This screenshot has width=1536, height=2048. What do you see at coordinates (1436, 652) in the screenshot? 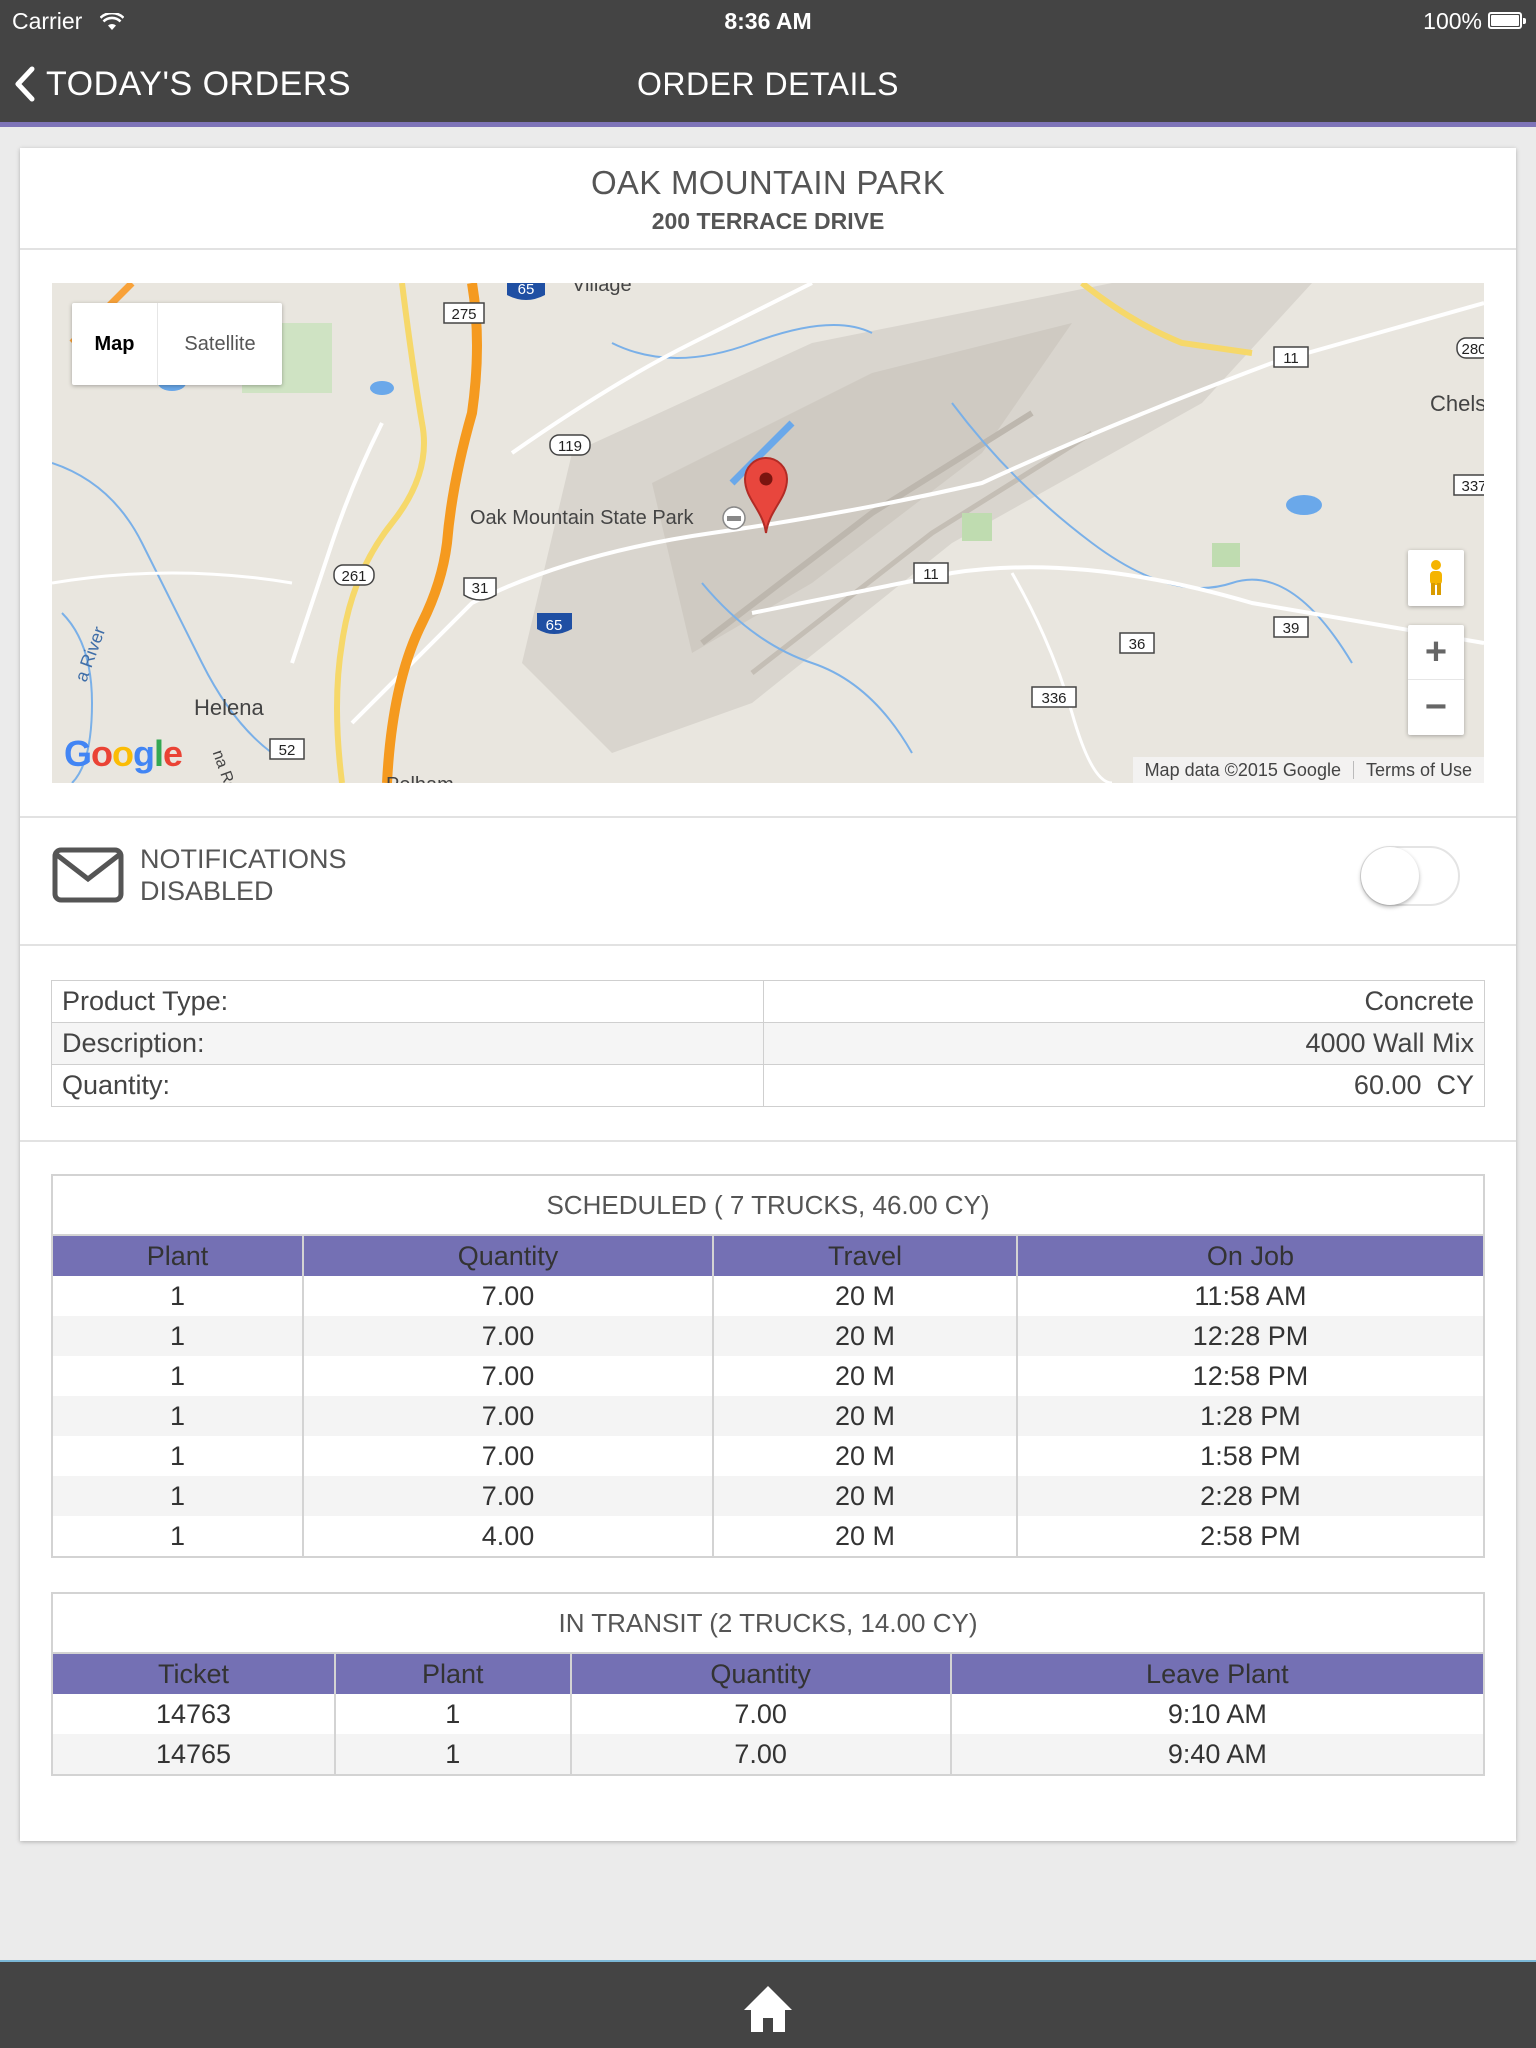
I see `zoom-in-button: +` at bounding box center [1436, 652].